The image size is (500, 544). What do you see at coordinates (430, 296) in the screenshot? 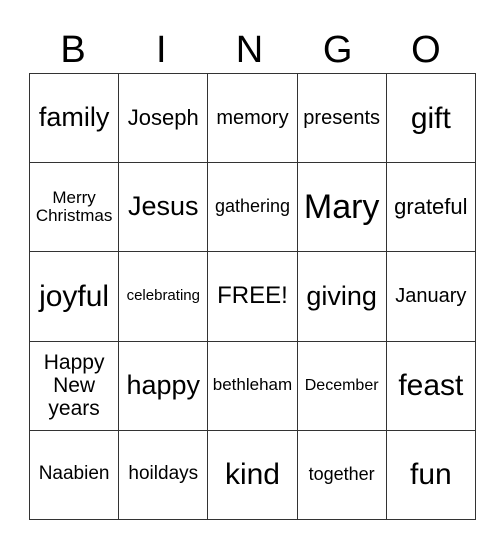
I see `bingo-cell: January` at bounding box center [430, 296].